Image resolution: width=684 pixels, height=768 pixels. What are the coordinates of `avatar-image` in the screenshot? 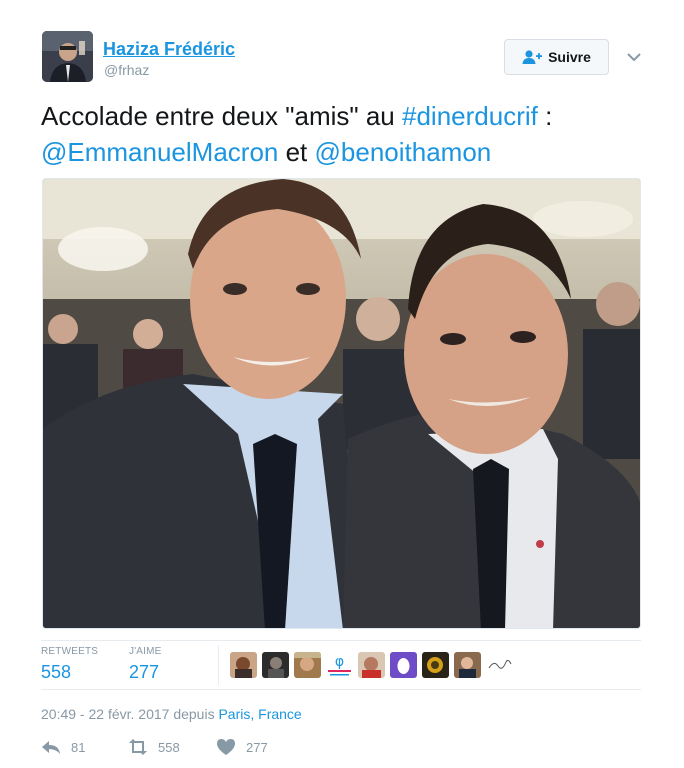 It's located at (67, 56).